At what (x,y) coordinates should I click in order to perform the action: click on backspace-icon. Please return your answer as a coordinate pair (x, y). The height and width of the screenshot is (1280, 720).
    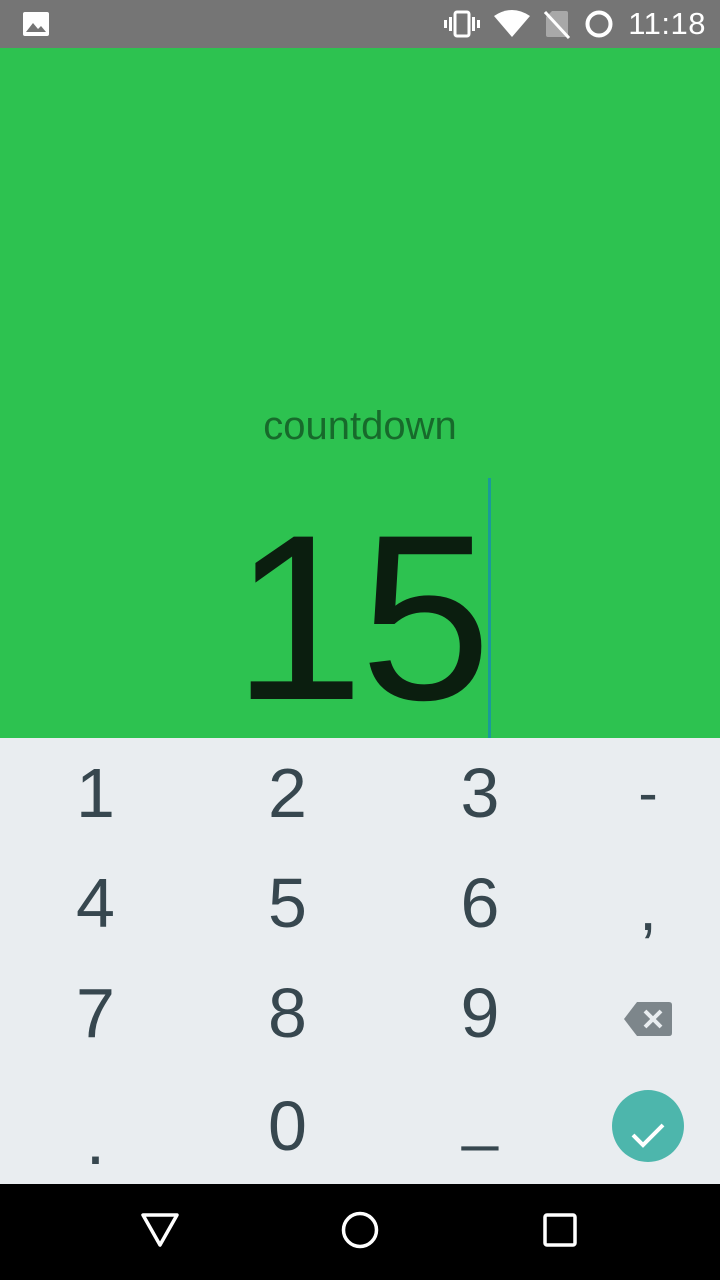
    Looking at the image, I should click on (648, 1013).